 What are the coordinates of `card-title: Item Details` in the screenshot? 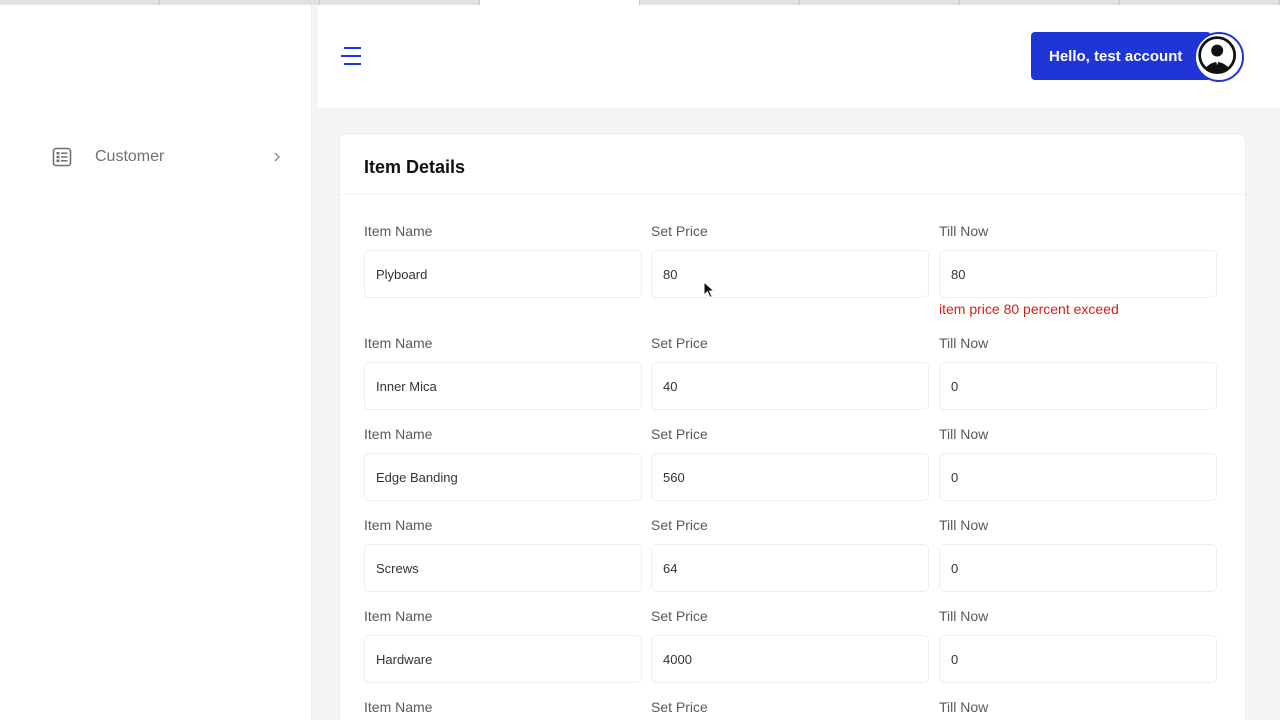 It's located at (415, 167).